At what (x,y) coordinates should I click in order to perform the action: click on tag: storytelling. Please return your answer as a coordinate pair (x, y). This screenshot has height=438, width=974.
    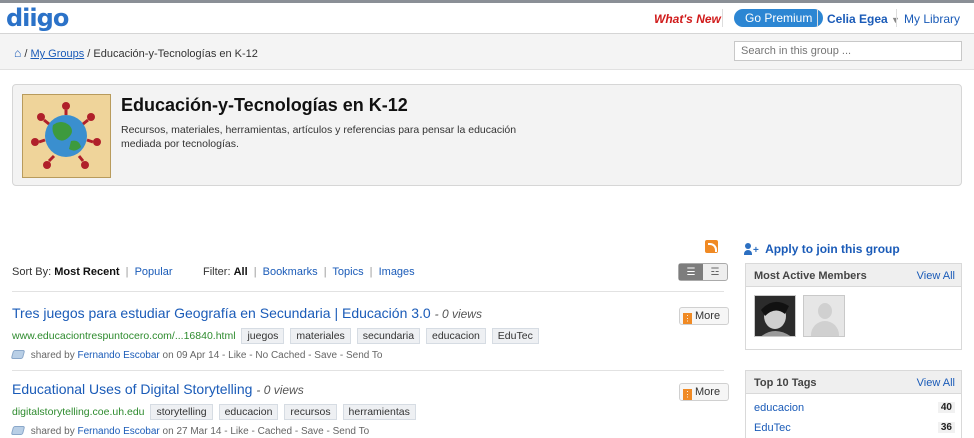
    Looking at the image, I should click on (181, 412).